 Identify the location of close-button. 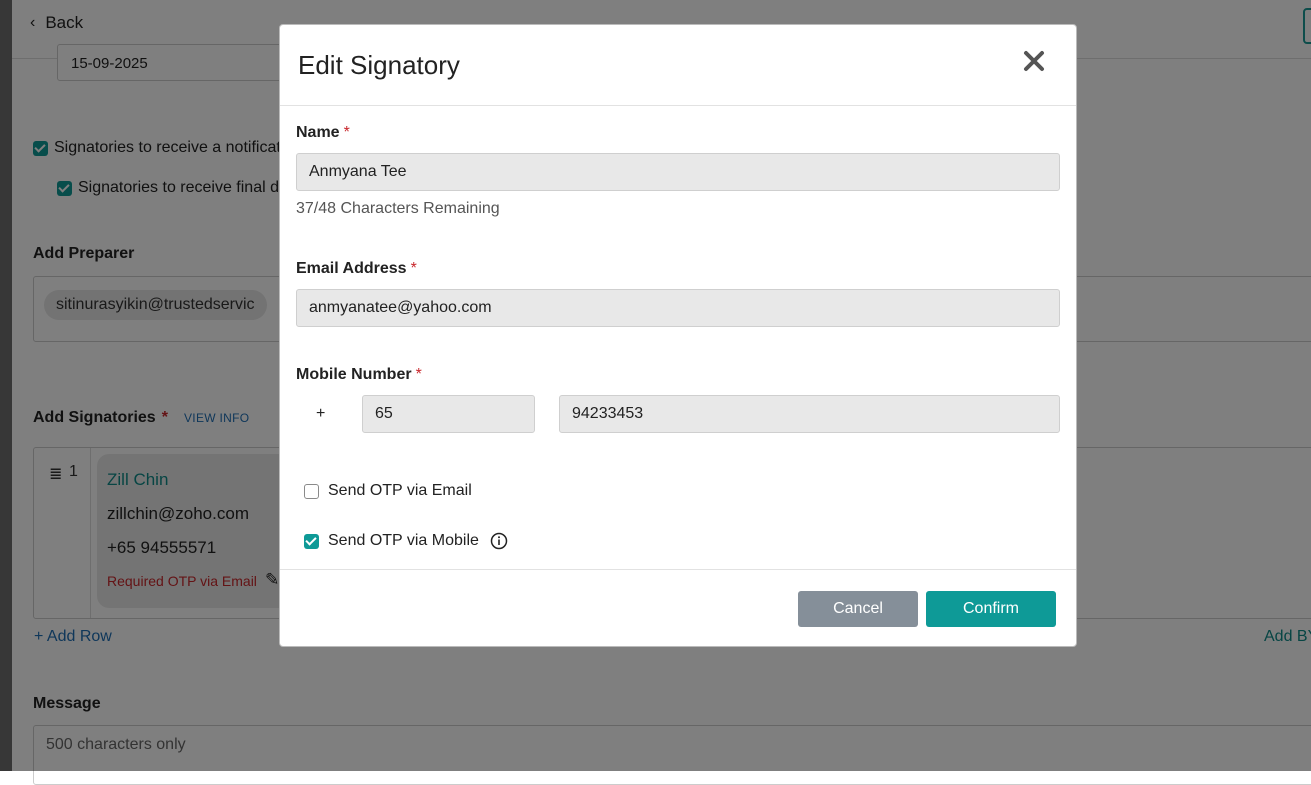
(1034, 61).